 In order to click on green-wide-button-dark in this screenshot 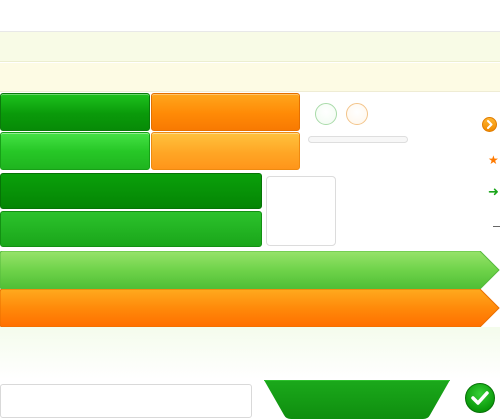, I will do `click(131, 191)`.